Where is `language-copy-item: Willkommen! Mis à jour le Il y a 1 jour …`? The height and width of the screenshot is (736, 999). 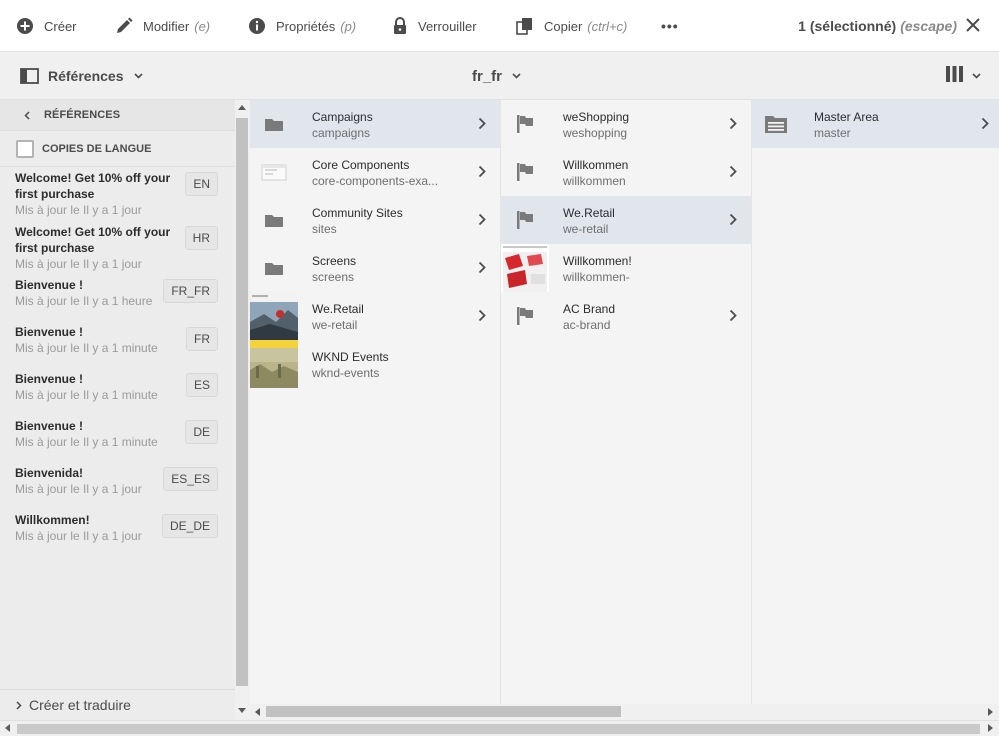 language-copy-item: Willkommen! Mis à jour le Il y a 1 jour … is located at coordinates (117, 528).